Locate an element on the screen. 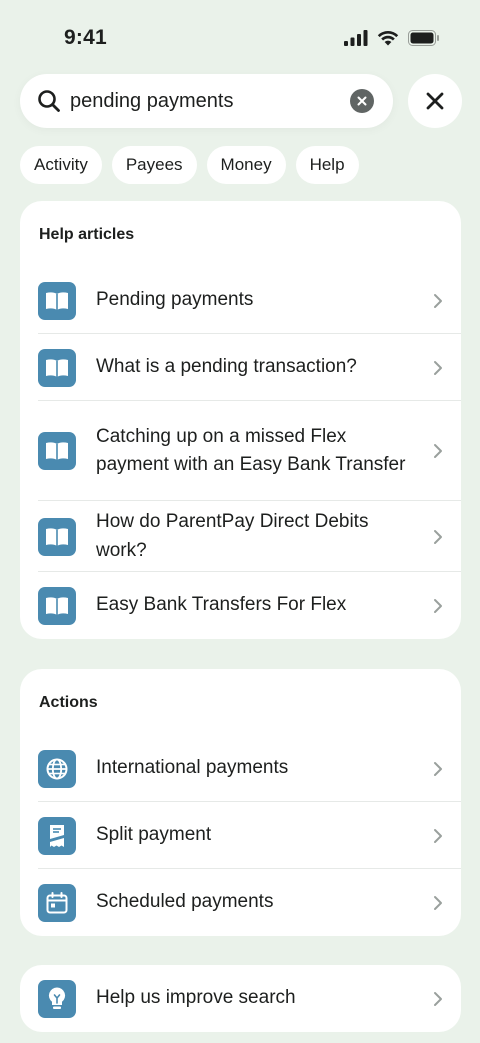 Image resolution: width=480 pixels, height=1043 pixels. close-search-button is located at coordinates (435, 101).